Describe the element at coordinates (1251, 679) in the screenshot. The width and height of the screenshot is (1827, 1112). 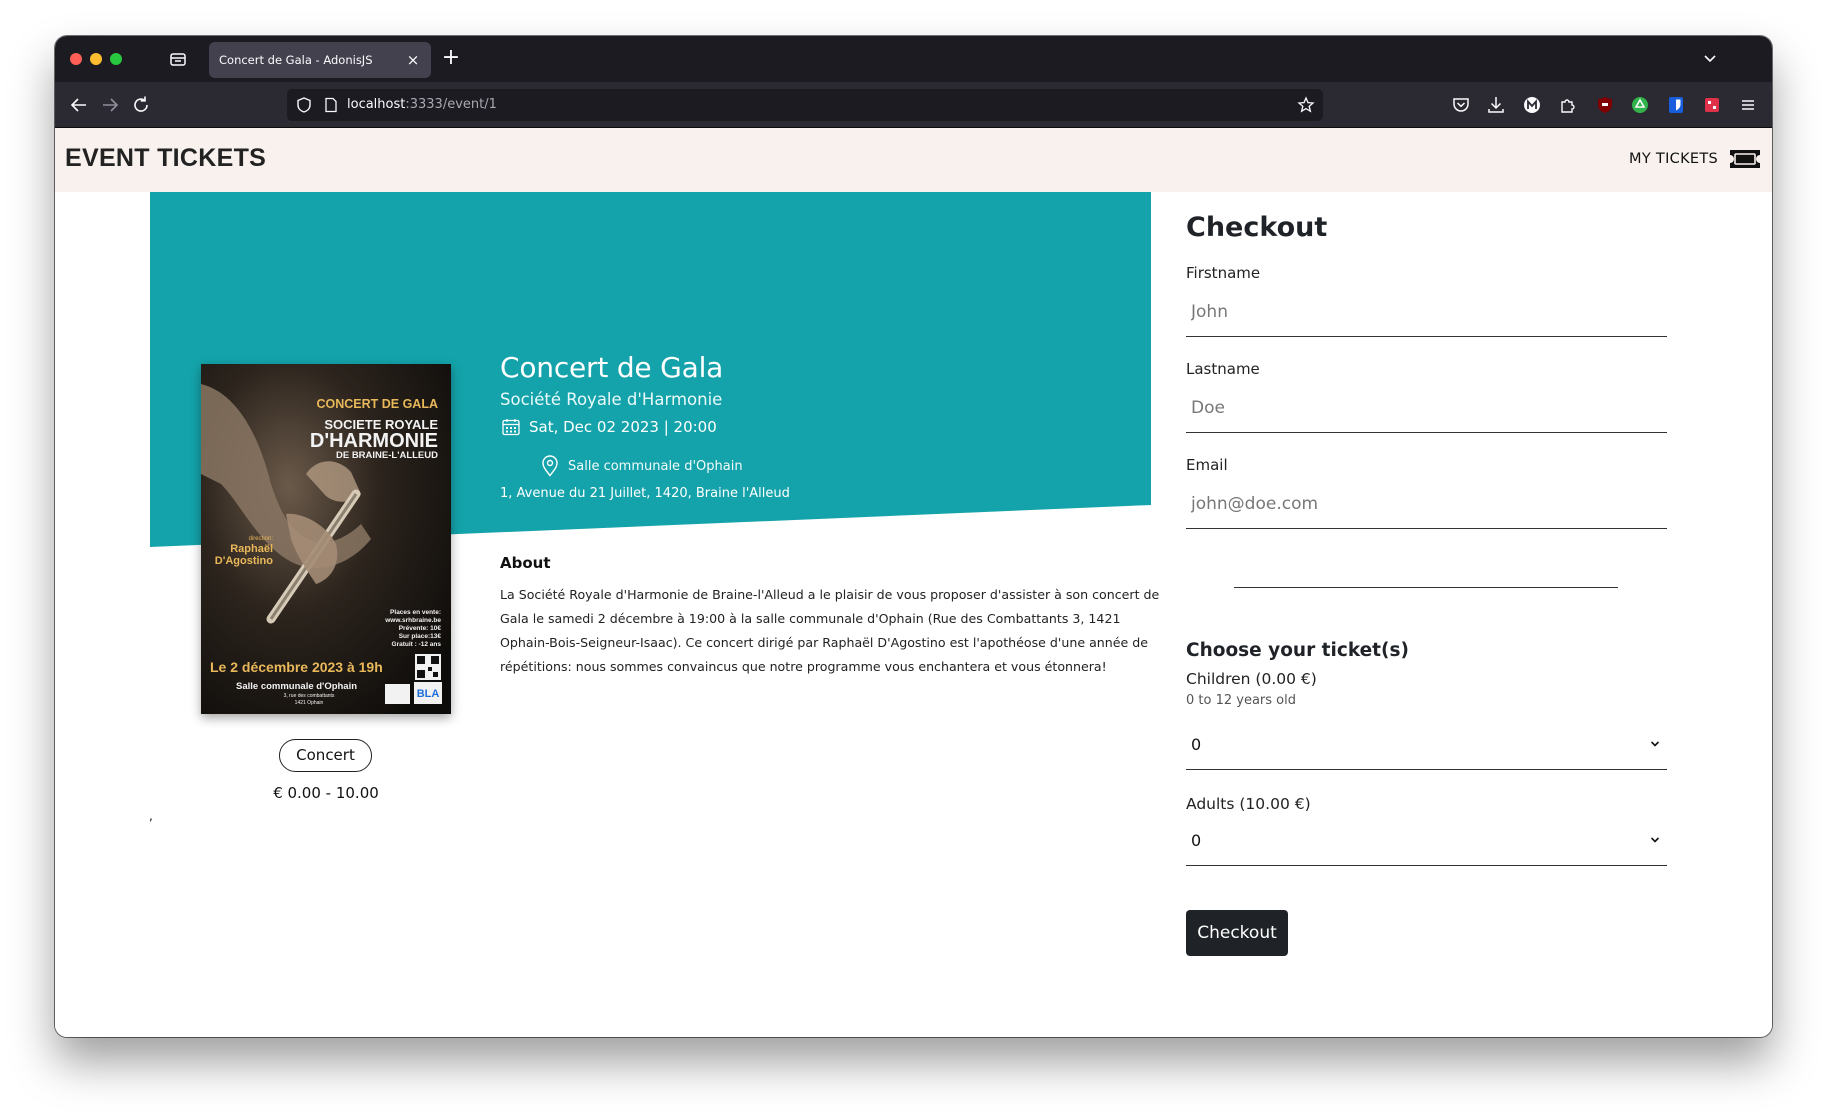
I see `ticket-type-name: Children (0.00 €)` at that location.